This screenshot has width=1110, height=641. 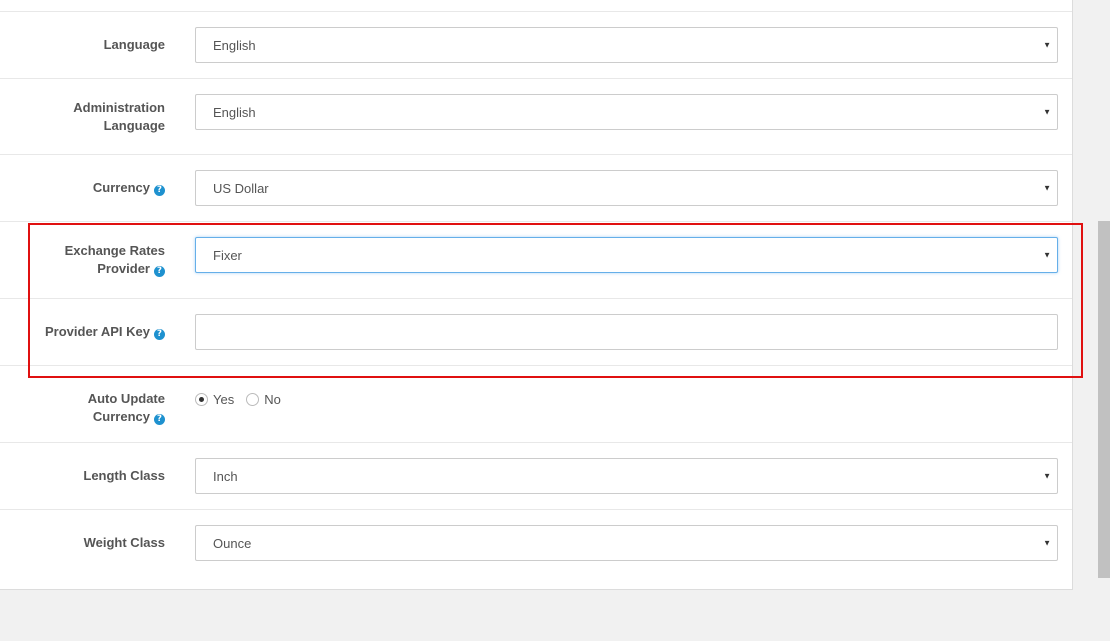 I want to click on row-provider-api-key: Provider API Key?, so click(x=536, y=332).